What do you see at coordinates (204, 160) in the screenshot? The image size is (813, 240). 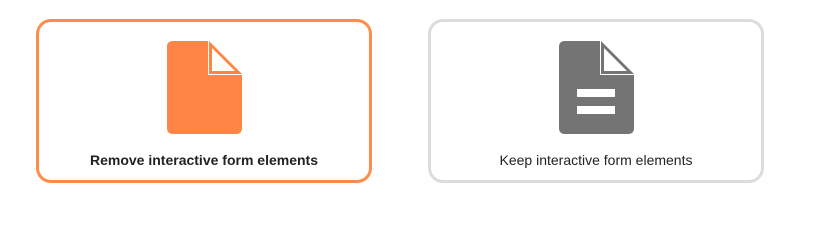 I see `remove-form-elements-label: Remove interactive form elements` at bounding box center [204, 160].